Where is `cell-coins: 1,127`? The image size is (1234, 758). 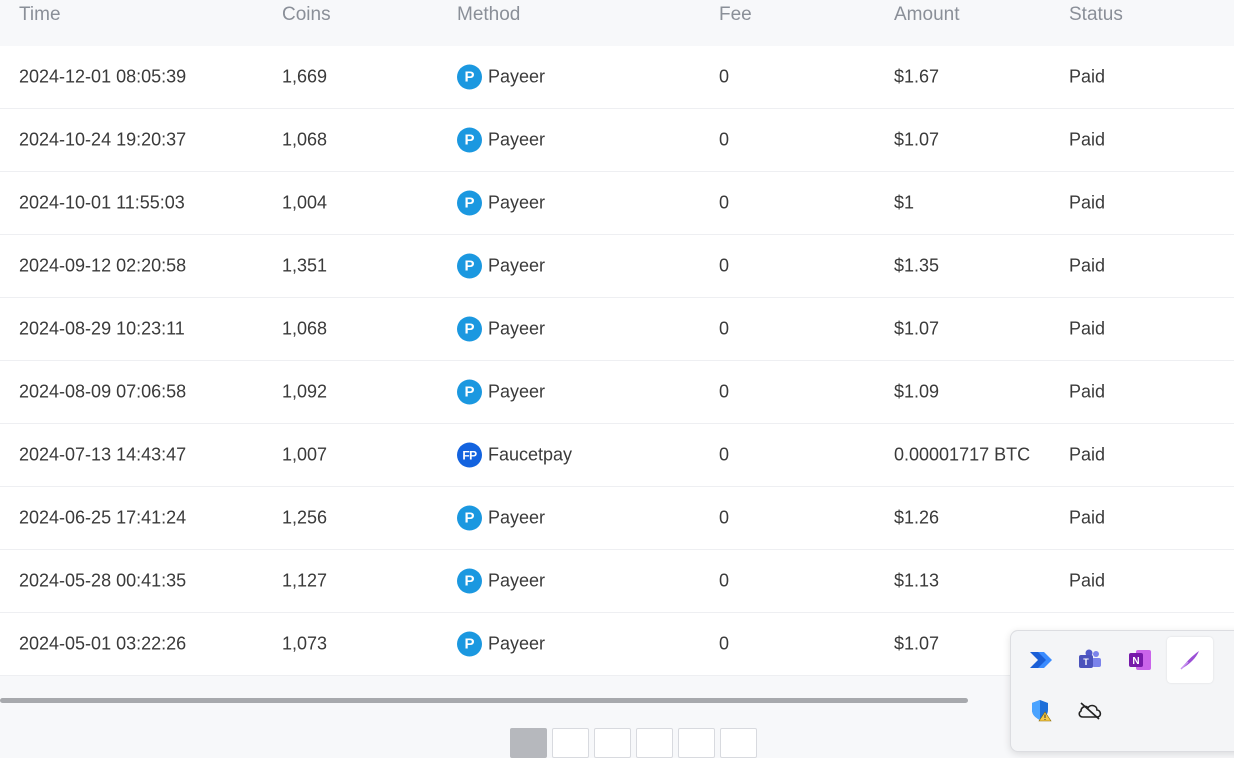
cell-coins: 1,127 is located at coordinates (305, 580).